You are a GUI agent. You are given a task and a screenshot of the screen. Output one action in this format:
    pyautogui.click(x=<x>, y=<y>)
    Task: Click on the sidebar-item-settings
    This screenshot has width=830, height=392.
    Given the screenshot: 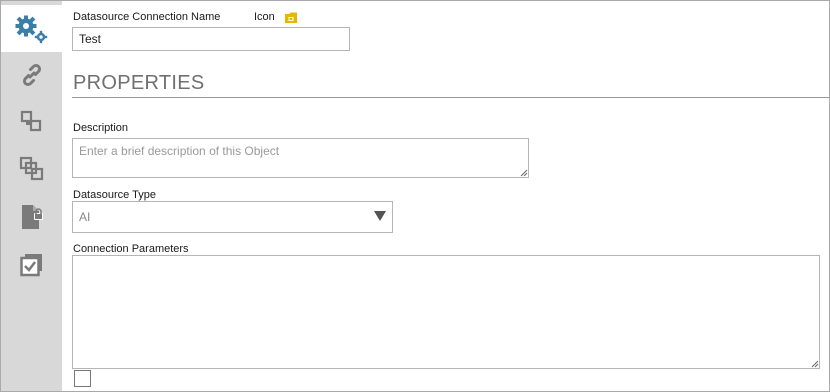 What is the action you would take?
    pyautogui.click(x=31, y=28)
    